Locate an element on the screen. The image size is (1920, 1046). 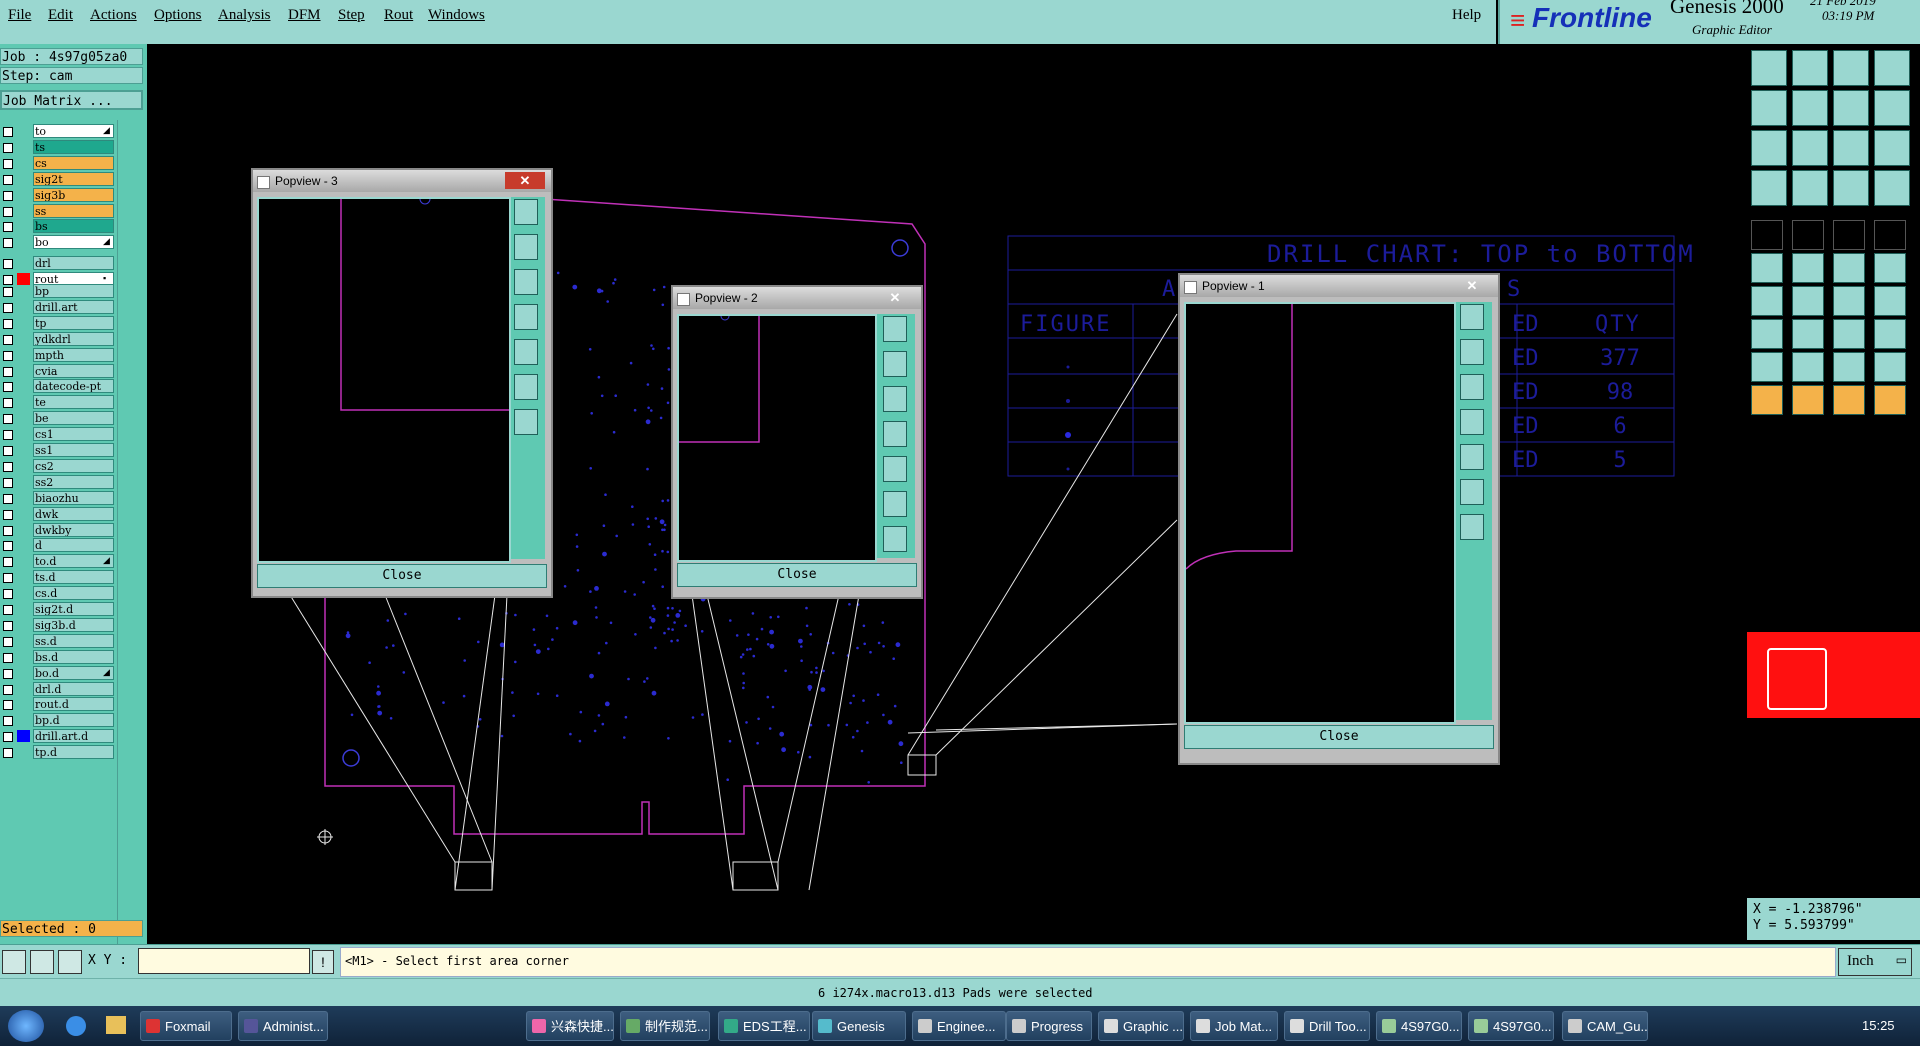
layer-row: biaozhu is located at coordinates (58, 498).